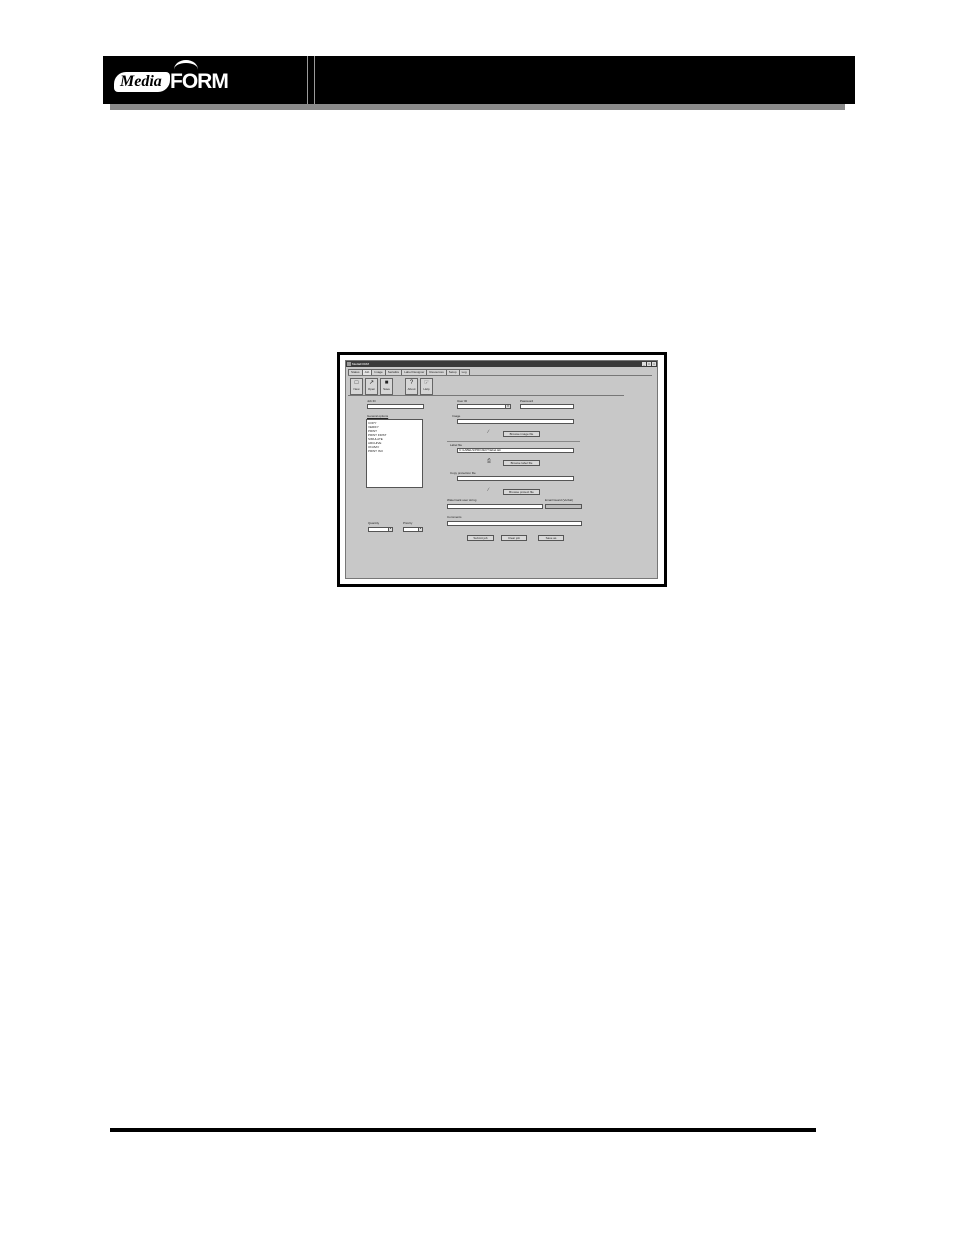 The width and height of the screenshot is (954, 1235). Describe the element at coordinates (411, 389) in the screenshot. I see `about-button-label: About` at that location.